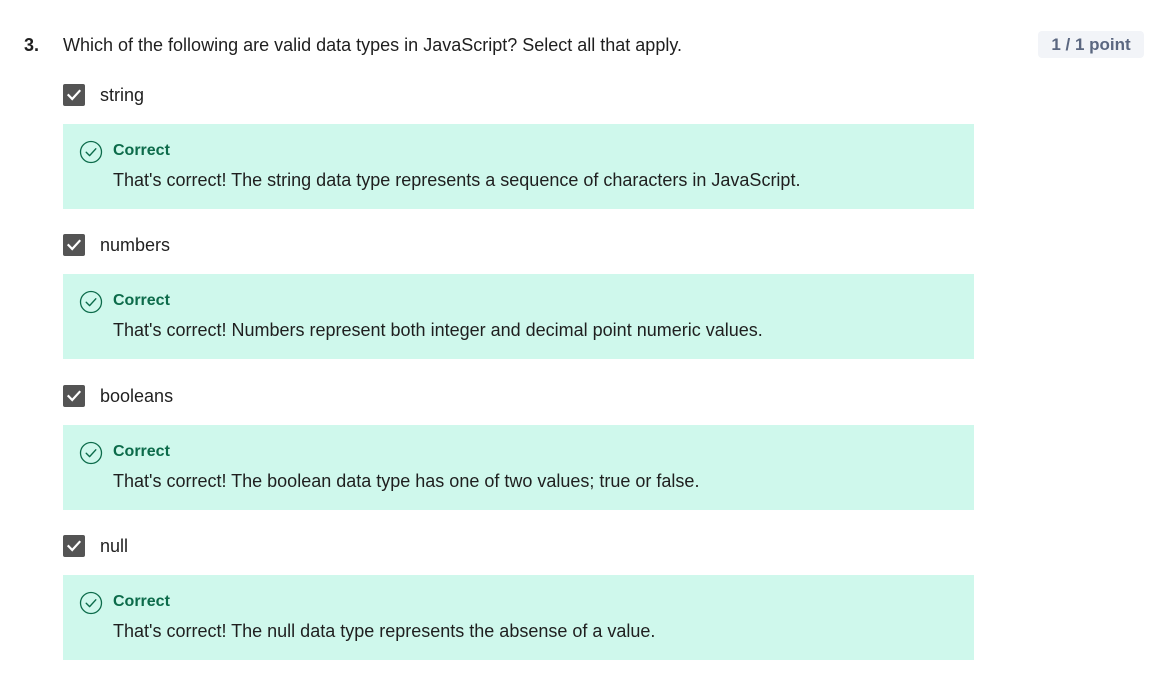 Image resolution: width=1171 pixels, height=700 pixels. Describe the element at coordinates (114, 546) in the screenshot. I see `option-label: null` at that location.